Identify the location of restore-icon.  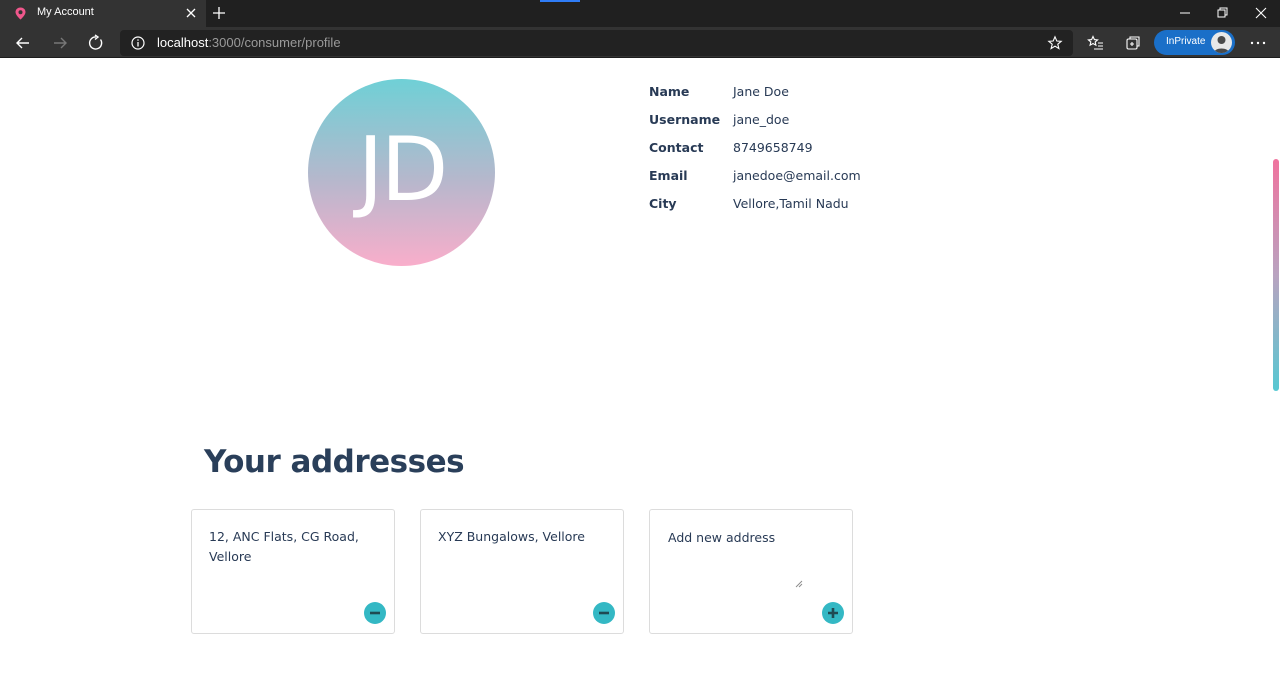
(1222, 13).